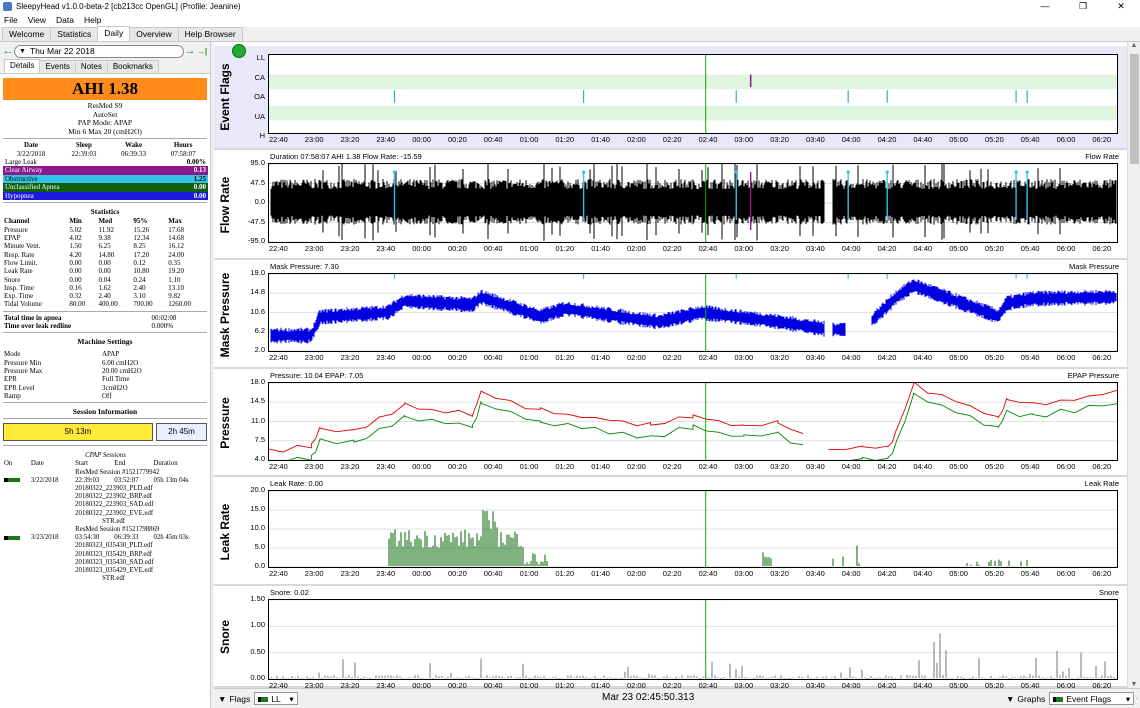 Image resolution: width=1140 pixels, height=708 pixels. I want to click on mask-xtick: 04:20, so click(887, 357).